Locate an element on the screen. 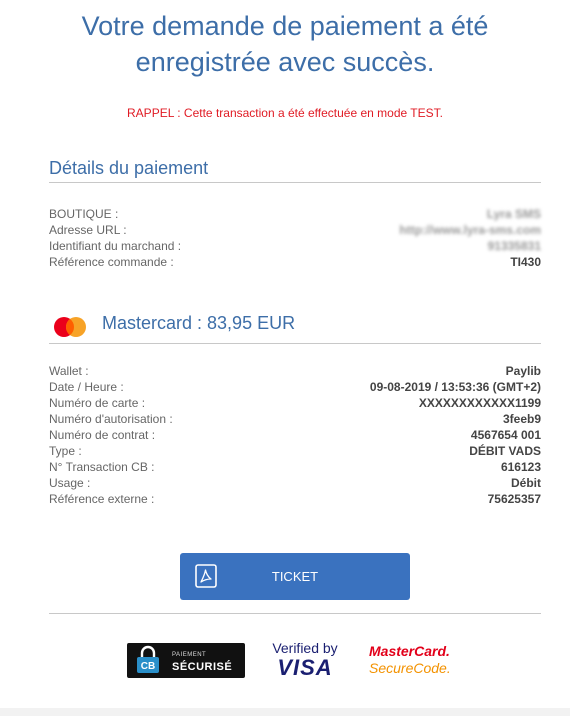 Image resolution: width=570 pixels, height=716 pixels. detail-value: http://www.lyra-sms.com is located at coordinates (470, 230).